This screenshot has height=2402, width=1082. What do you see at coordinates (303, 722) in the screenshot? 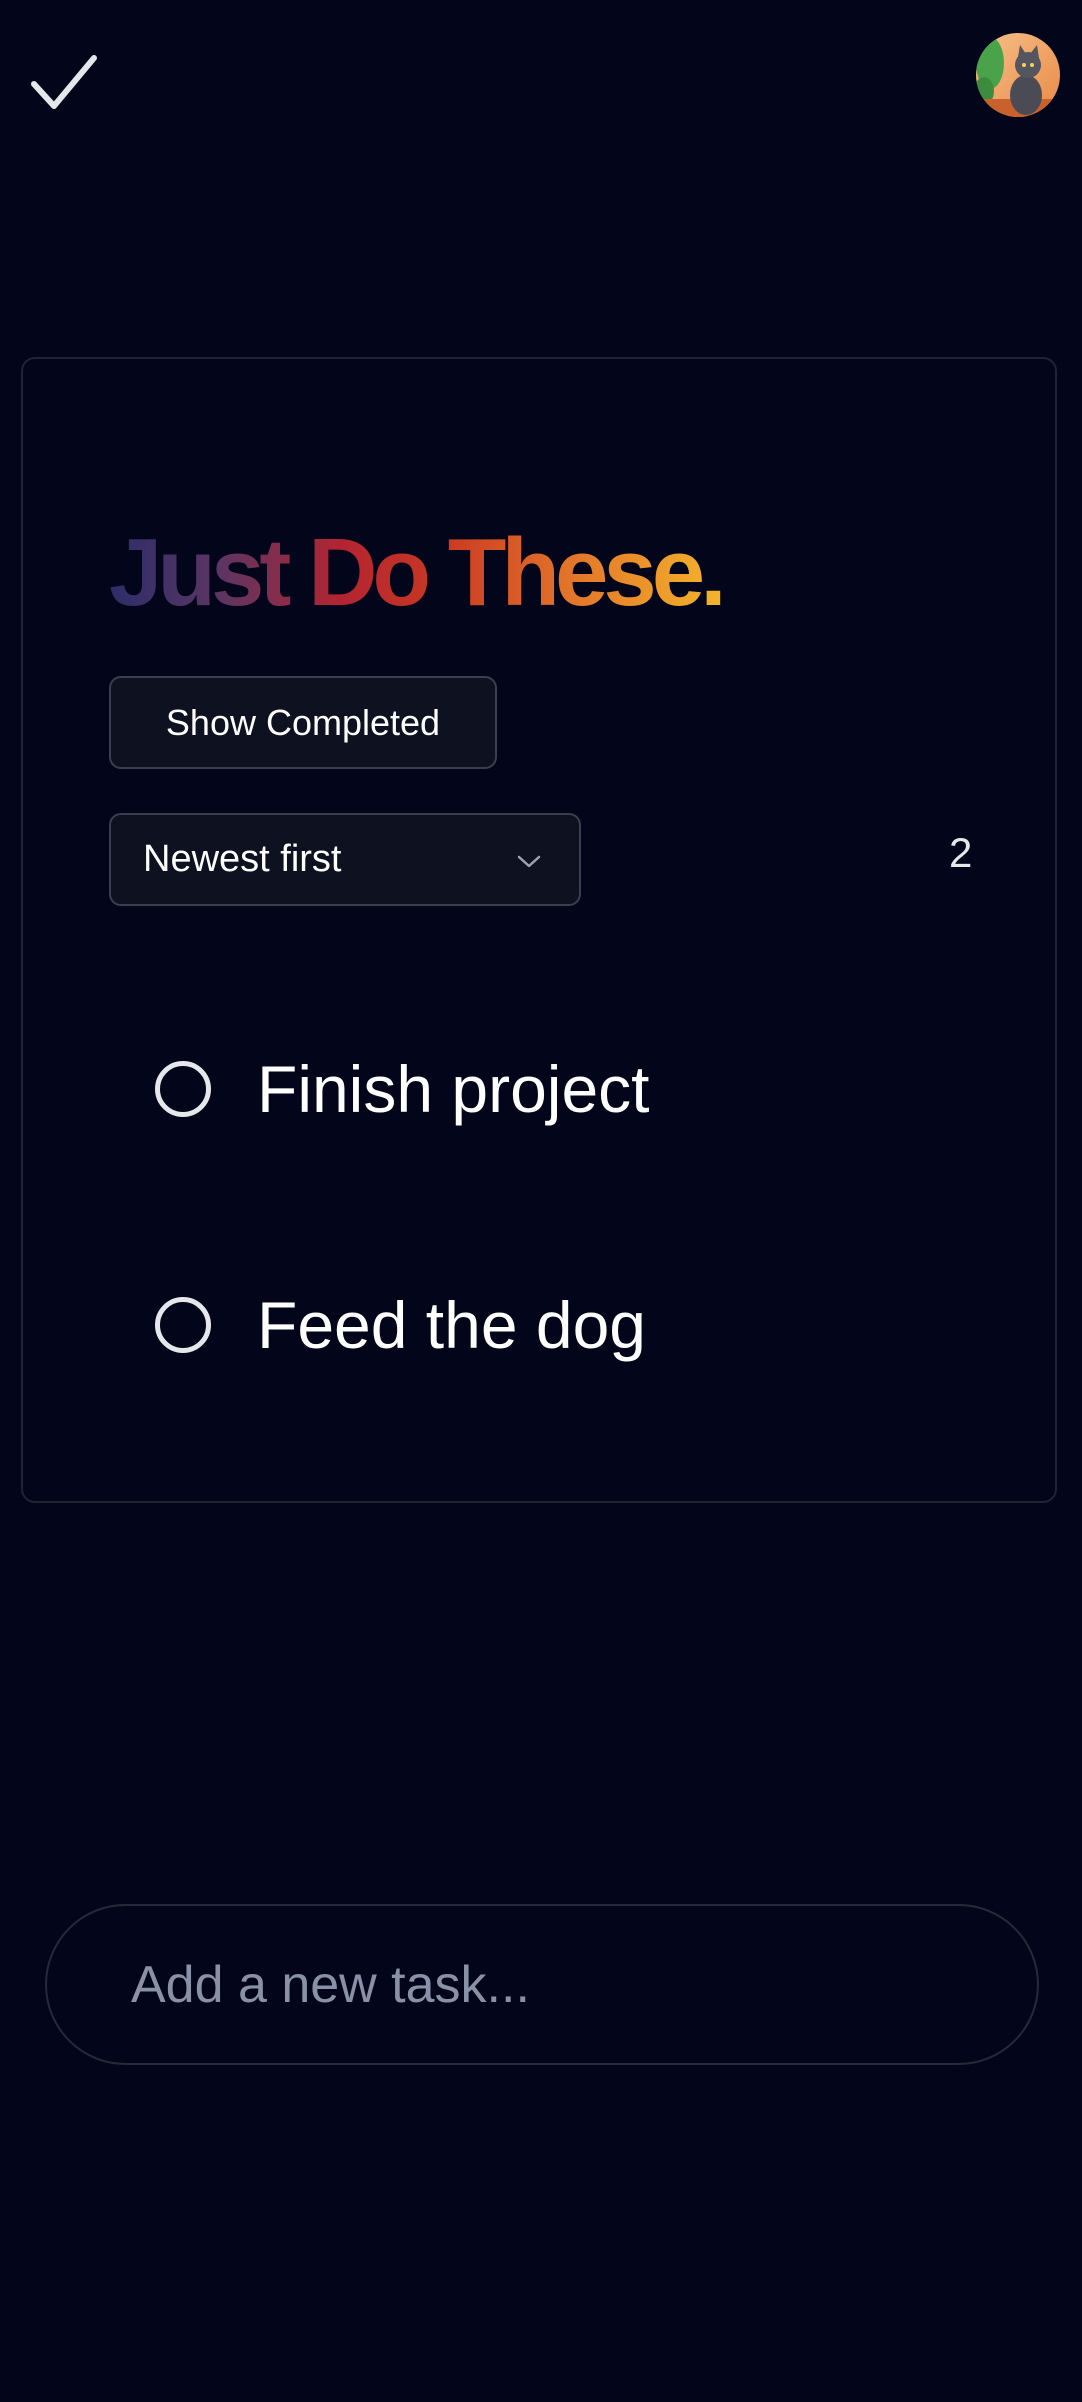
I see `show-completed-button: Show Completed` at bounding box center [303, 722].